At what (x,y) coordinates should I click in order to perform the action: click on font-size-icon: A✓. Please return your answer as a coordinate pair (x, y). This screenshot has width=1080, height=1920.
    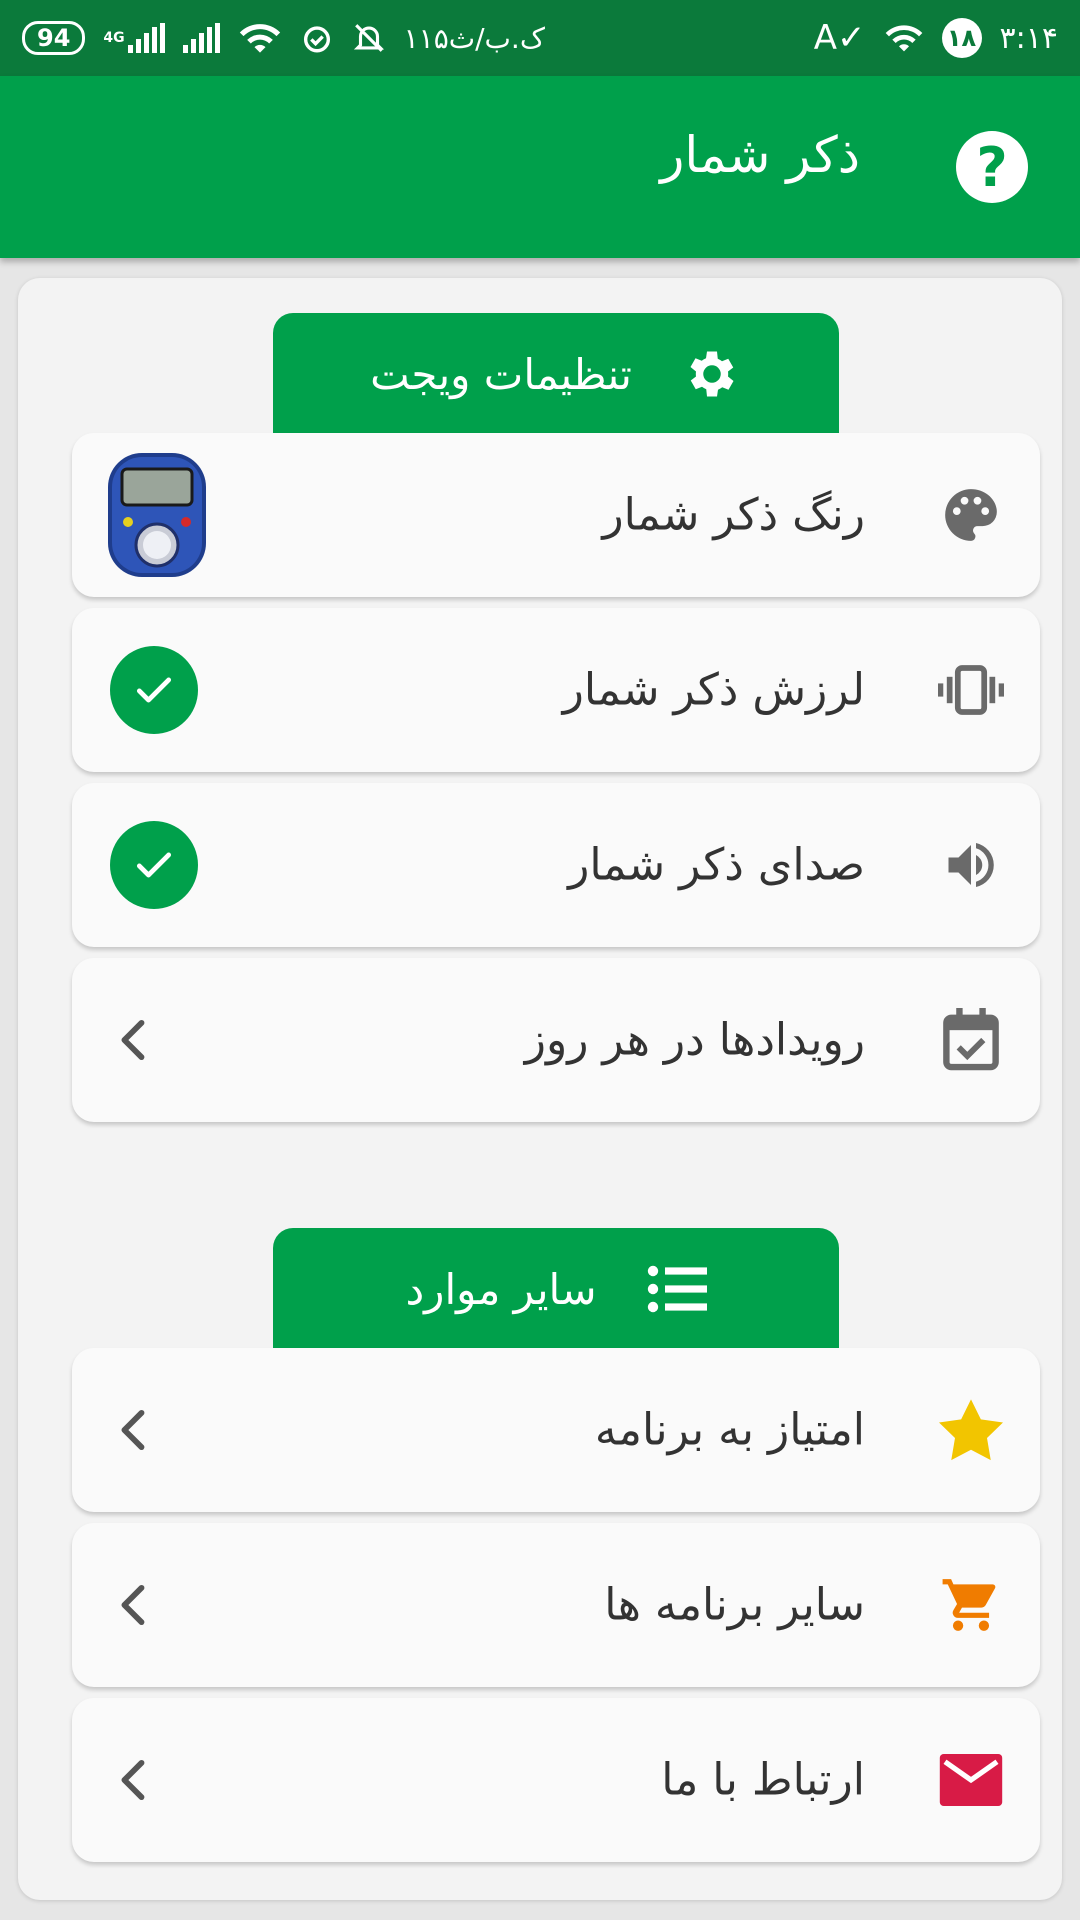
    Looking at the image, I should click on (839, 38).